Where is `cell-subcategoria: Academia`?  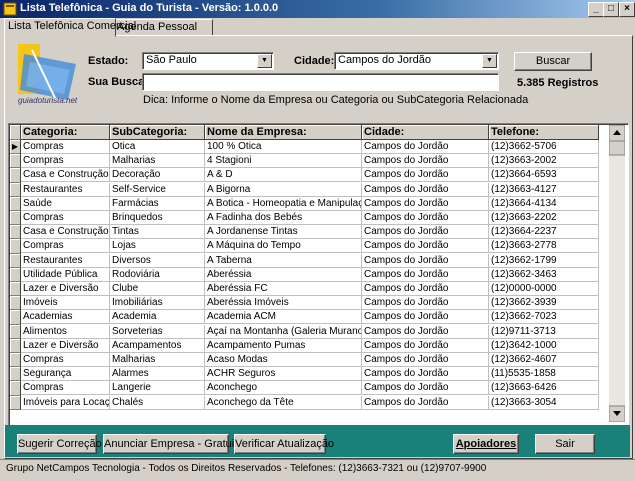 cell-subcategoria: Academia is located at coordinates (157, 317).